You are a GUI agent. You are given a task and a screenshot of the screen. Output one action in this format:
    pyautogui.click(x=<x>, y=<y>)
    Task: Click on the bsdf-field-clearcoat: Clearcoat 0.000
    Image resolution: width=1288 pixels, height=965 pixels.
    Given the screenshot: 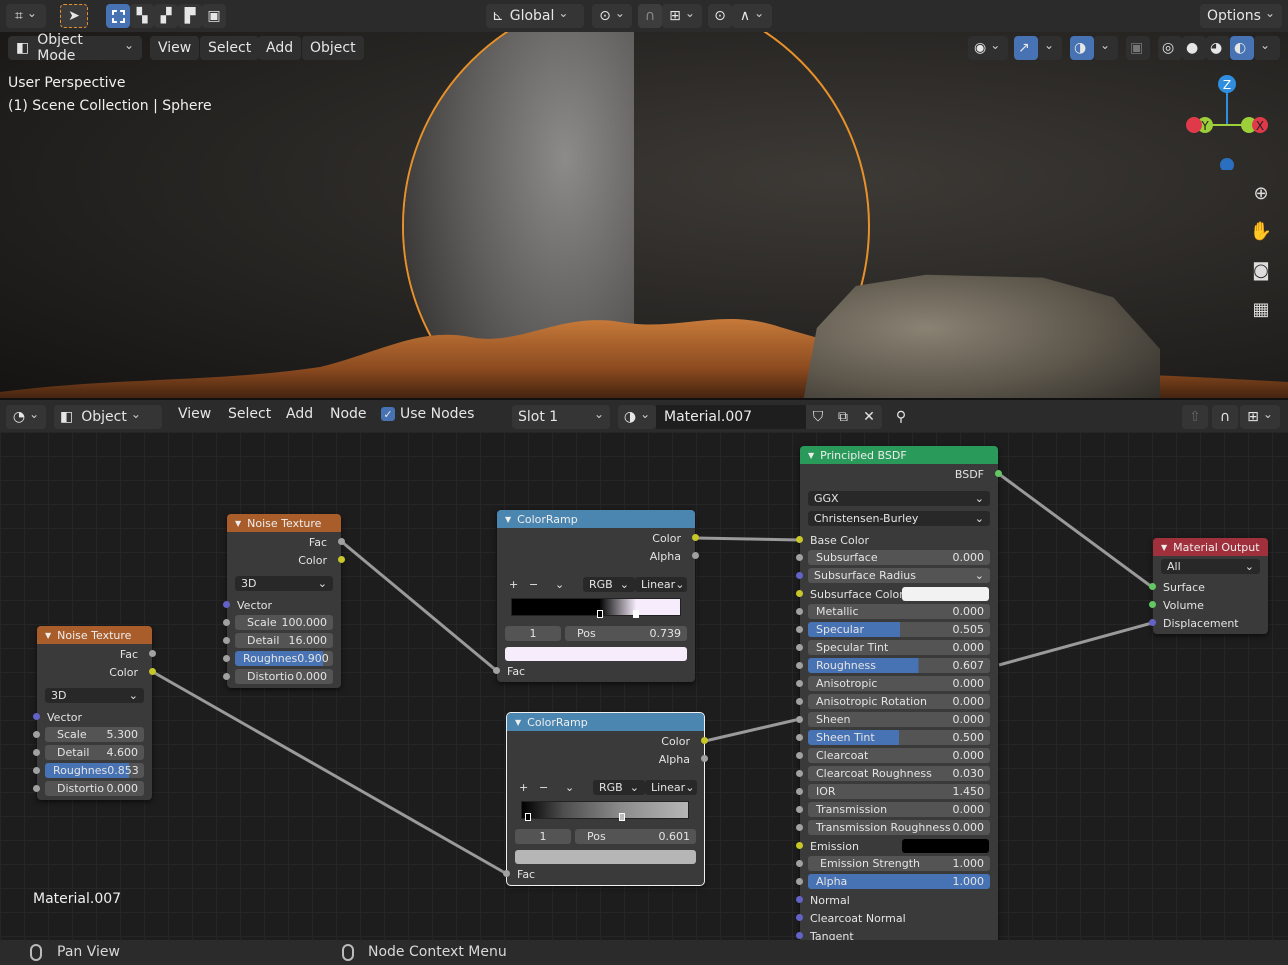 What is the action you would take?
    pyautogui.click(x=899, y=755)
    